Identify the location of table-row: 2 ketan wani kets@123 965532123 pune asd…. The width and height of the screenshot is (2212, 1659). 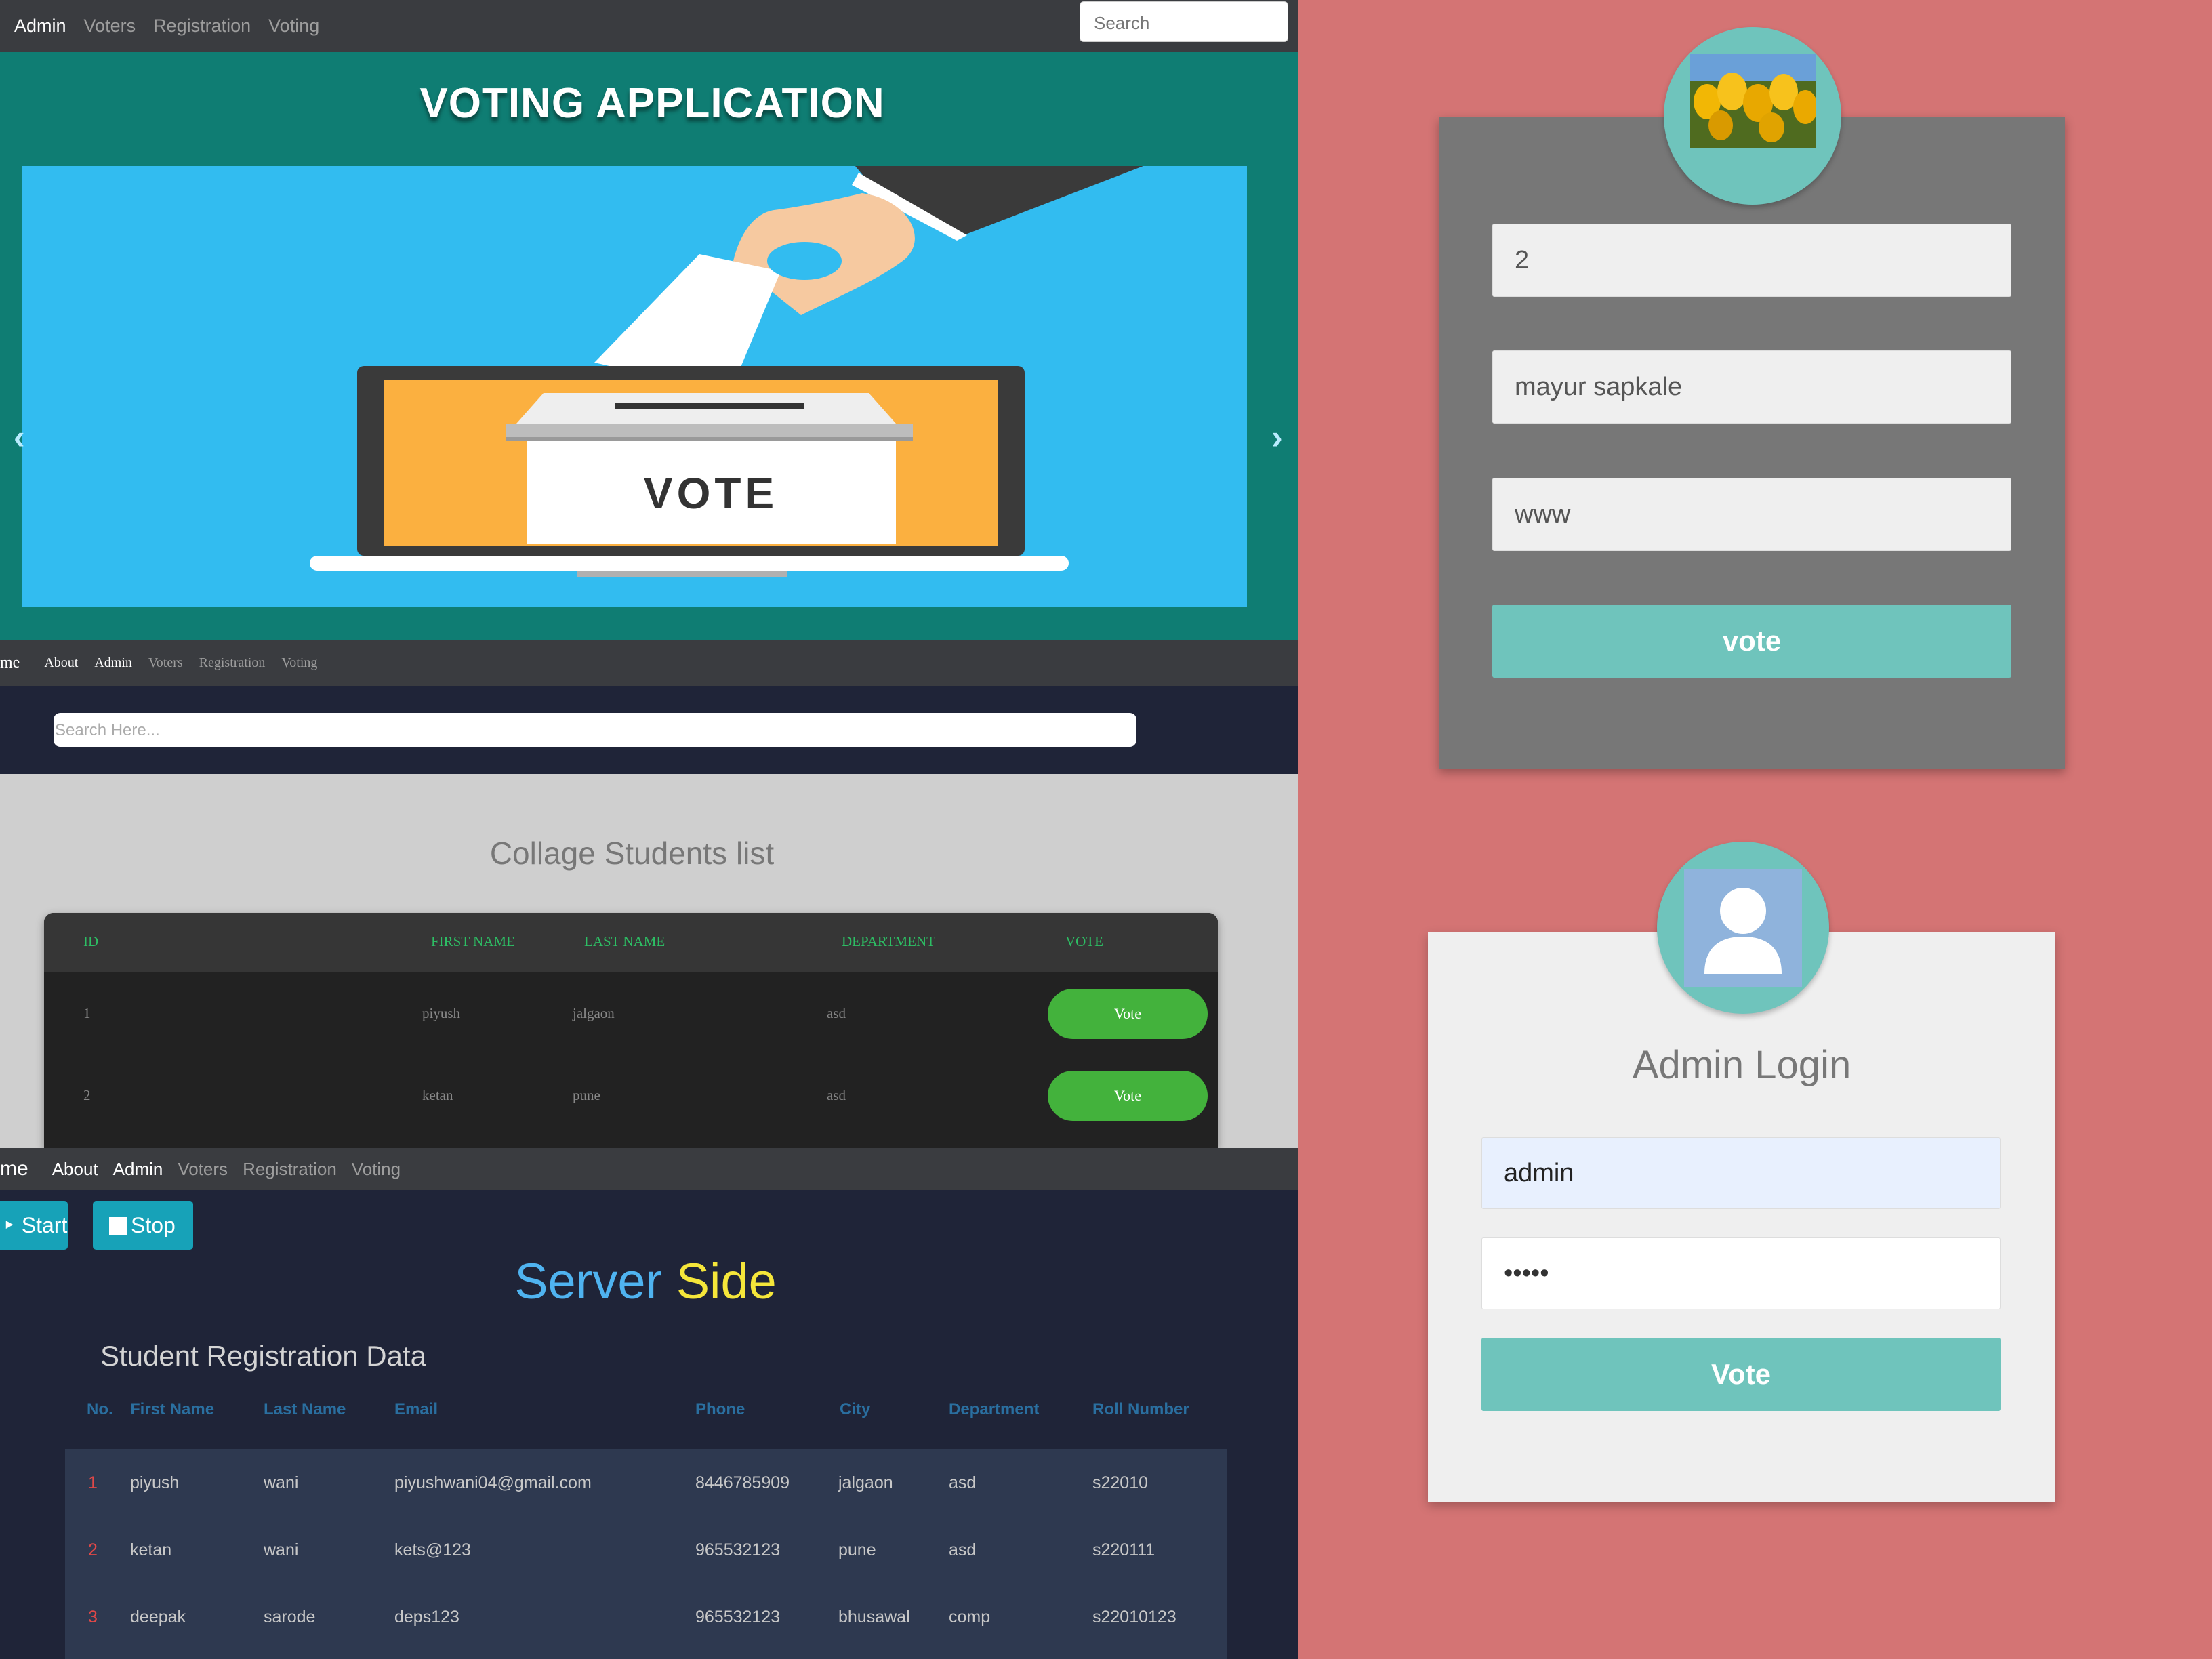
(646, 1550).